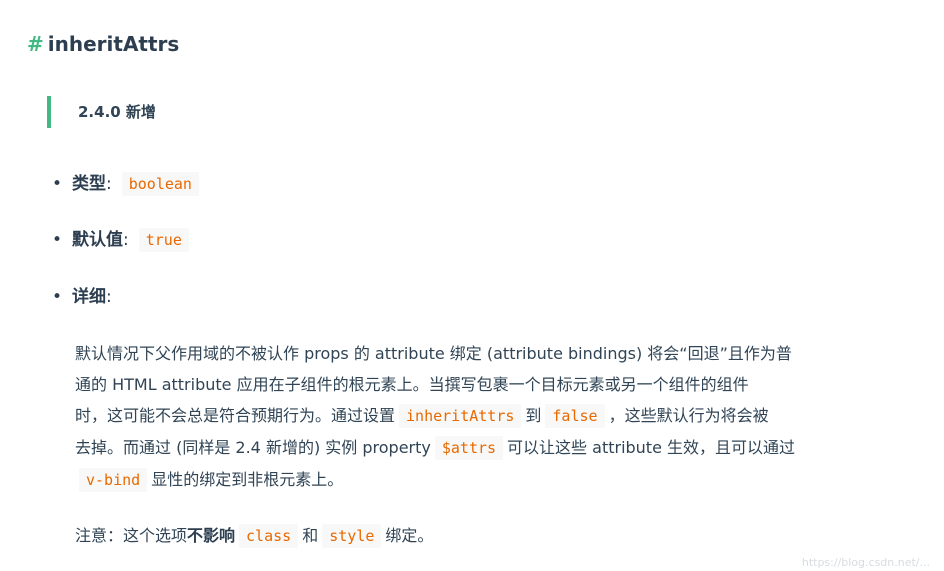  I want to click on attrs-code: $attrs, so click(469, 448).